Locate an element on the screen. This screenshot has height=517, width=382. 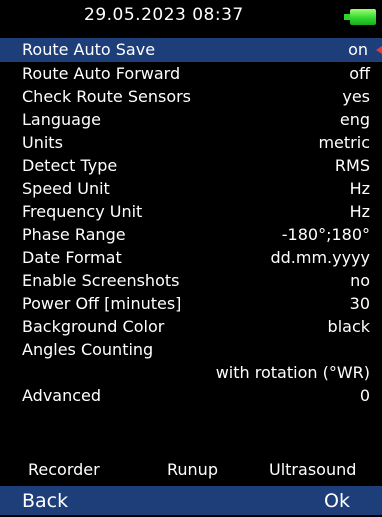
setting-value: no is located at coordinates (360, 280).